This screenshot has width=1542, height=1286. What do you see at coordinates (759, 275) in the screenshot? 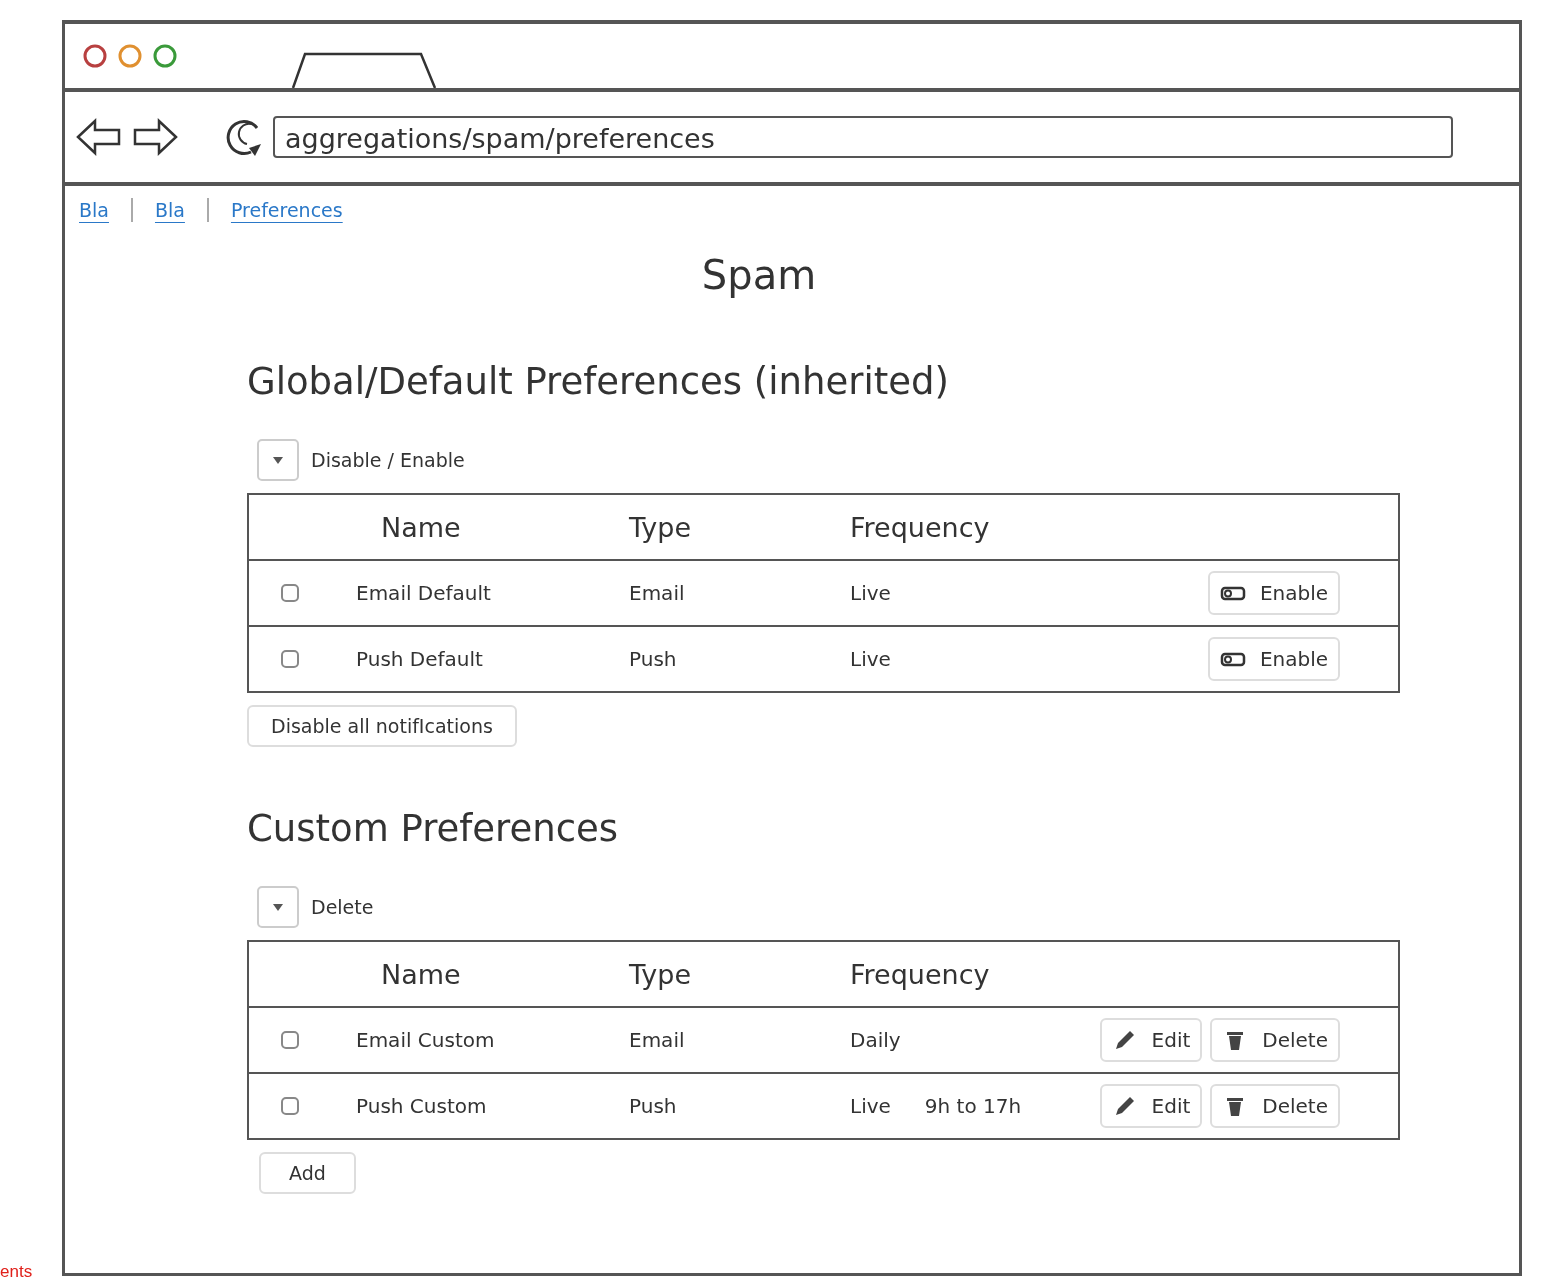
I see `page-title: Spam` at bounding box center [759, 275].